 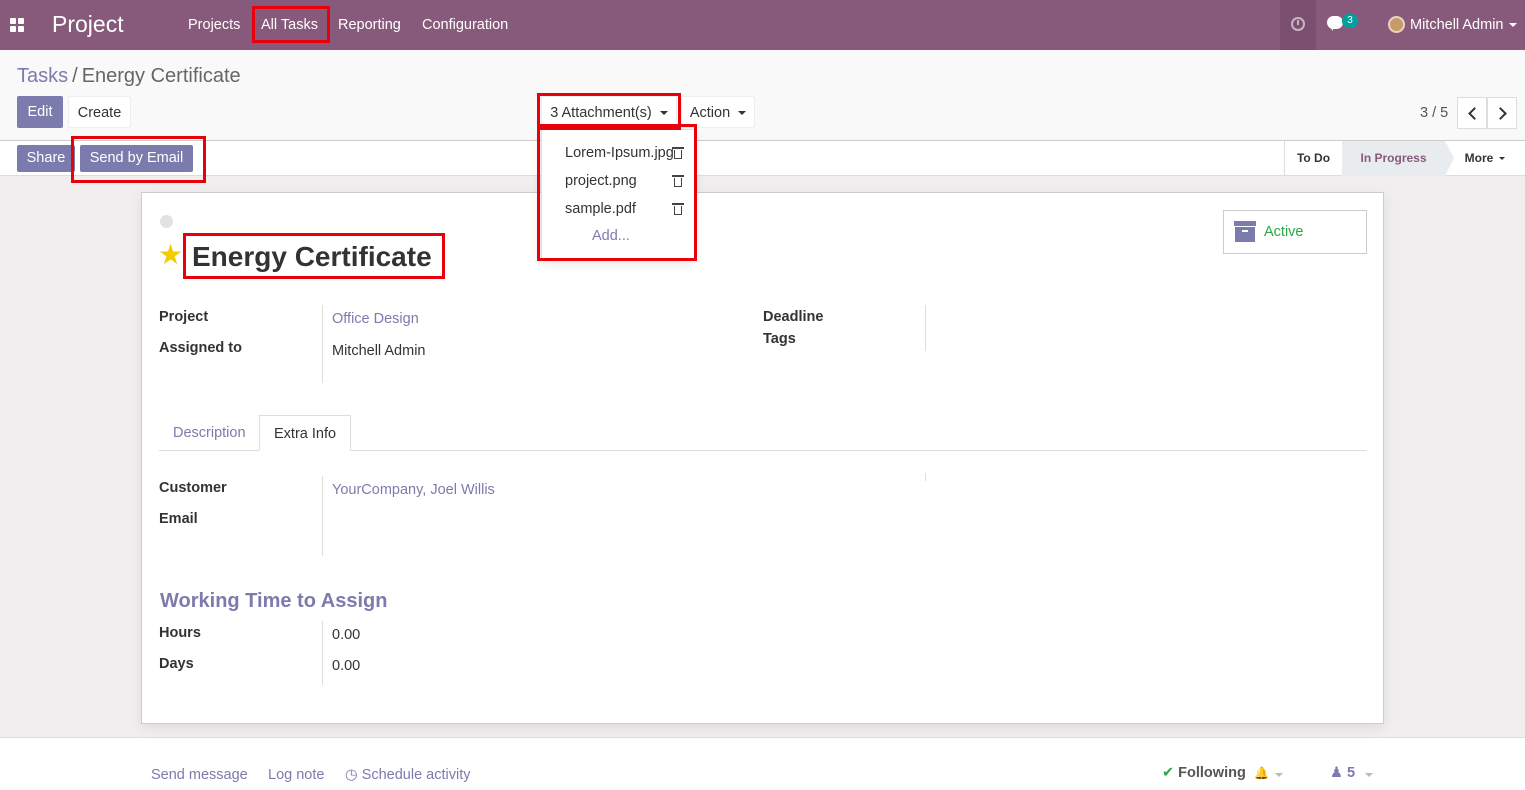 What do you see at coordinates (416, 775) in the screenshot?
I see `schedule-activity-label: Schedule activity` at bounding box center [416, 775].